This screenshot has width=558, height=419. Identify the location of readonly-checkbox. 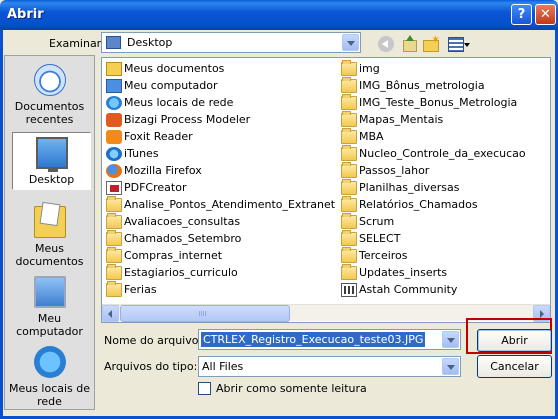
(204, 388).